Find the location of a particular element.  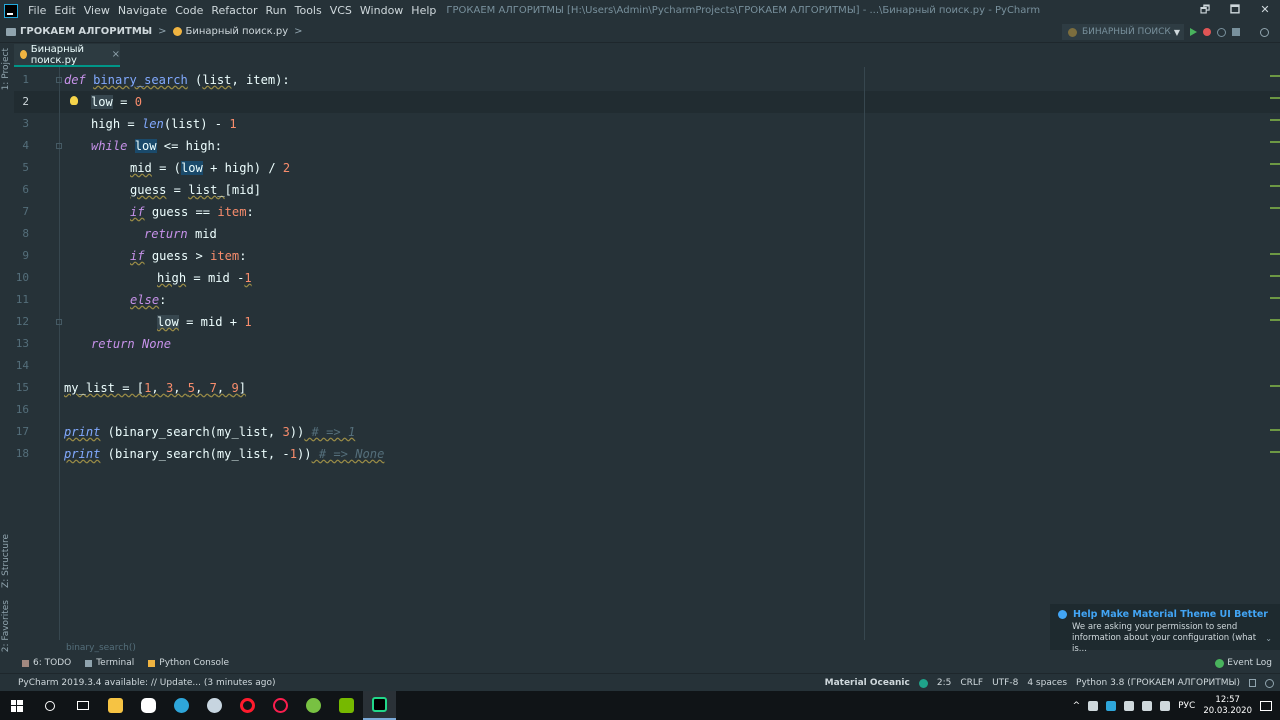

taskbar-file-explorer is located at coordinates (115, 705).